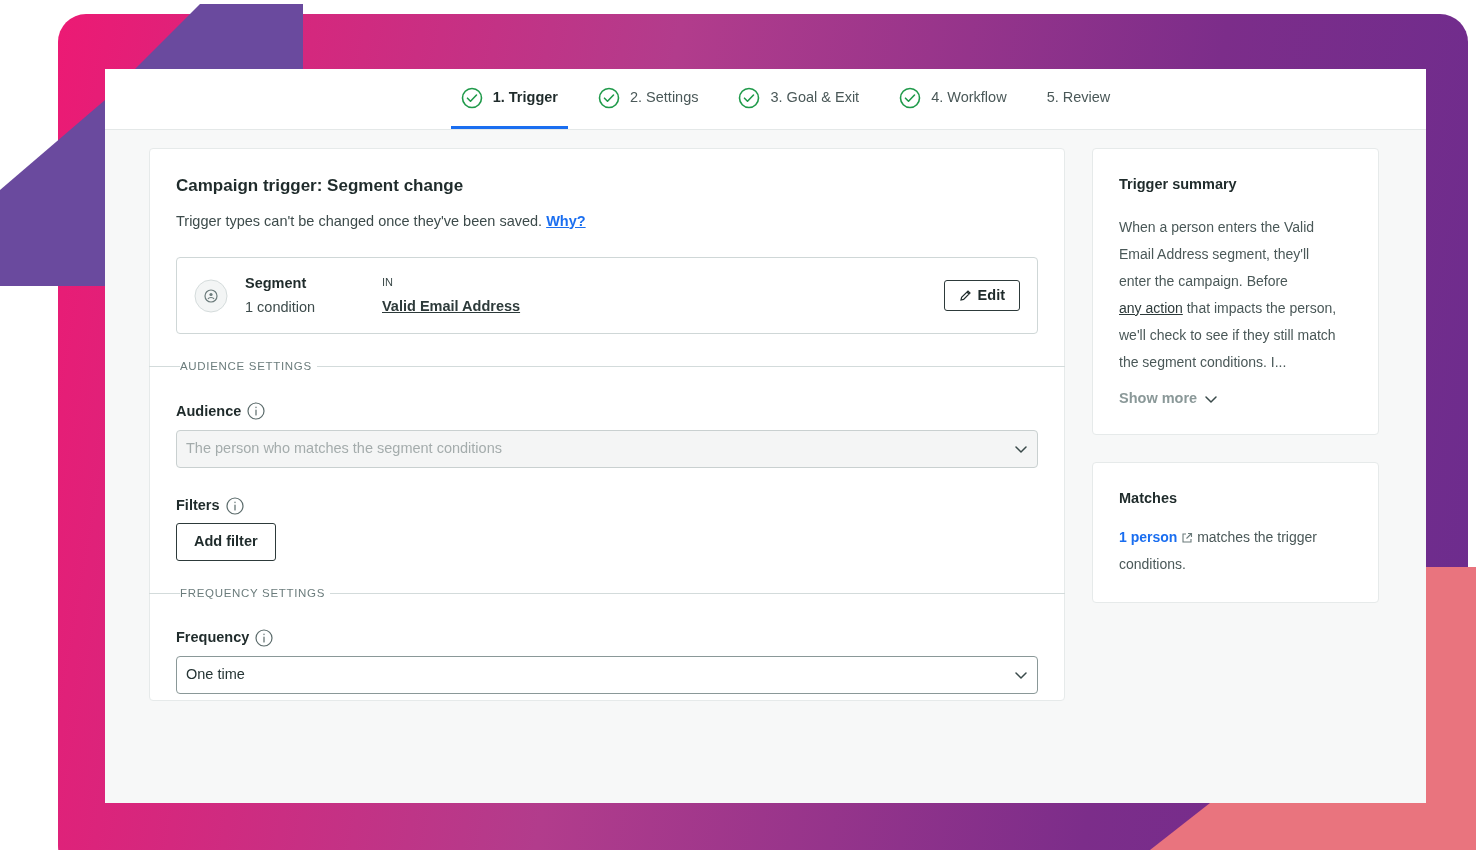  Describe the element at coordinates (607, 675) in the screenshot. I see `select-field: One time` at that location.